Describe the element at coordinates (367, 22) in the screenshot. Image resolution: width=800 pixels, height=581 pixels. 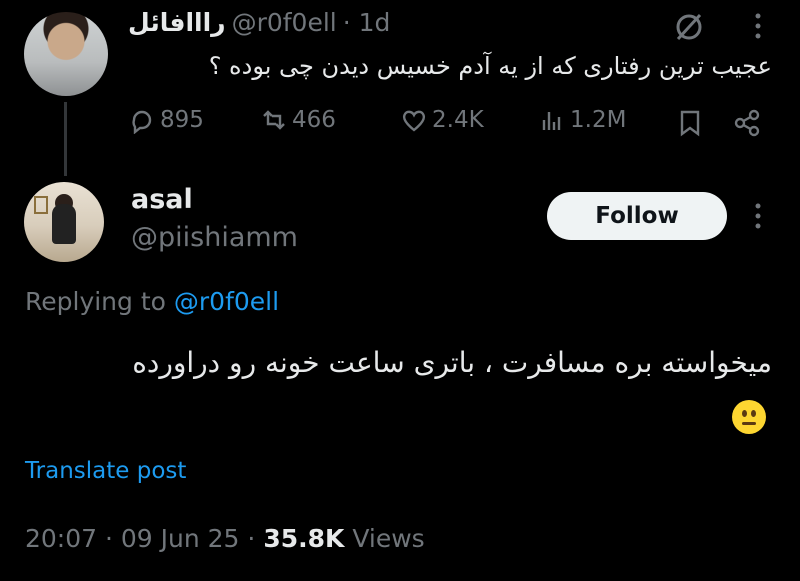
I see `parent-time: · 1d` at that location.